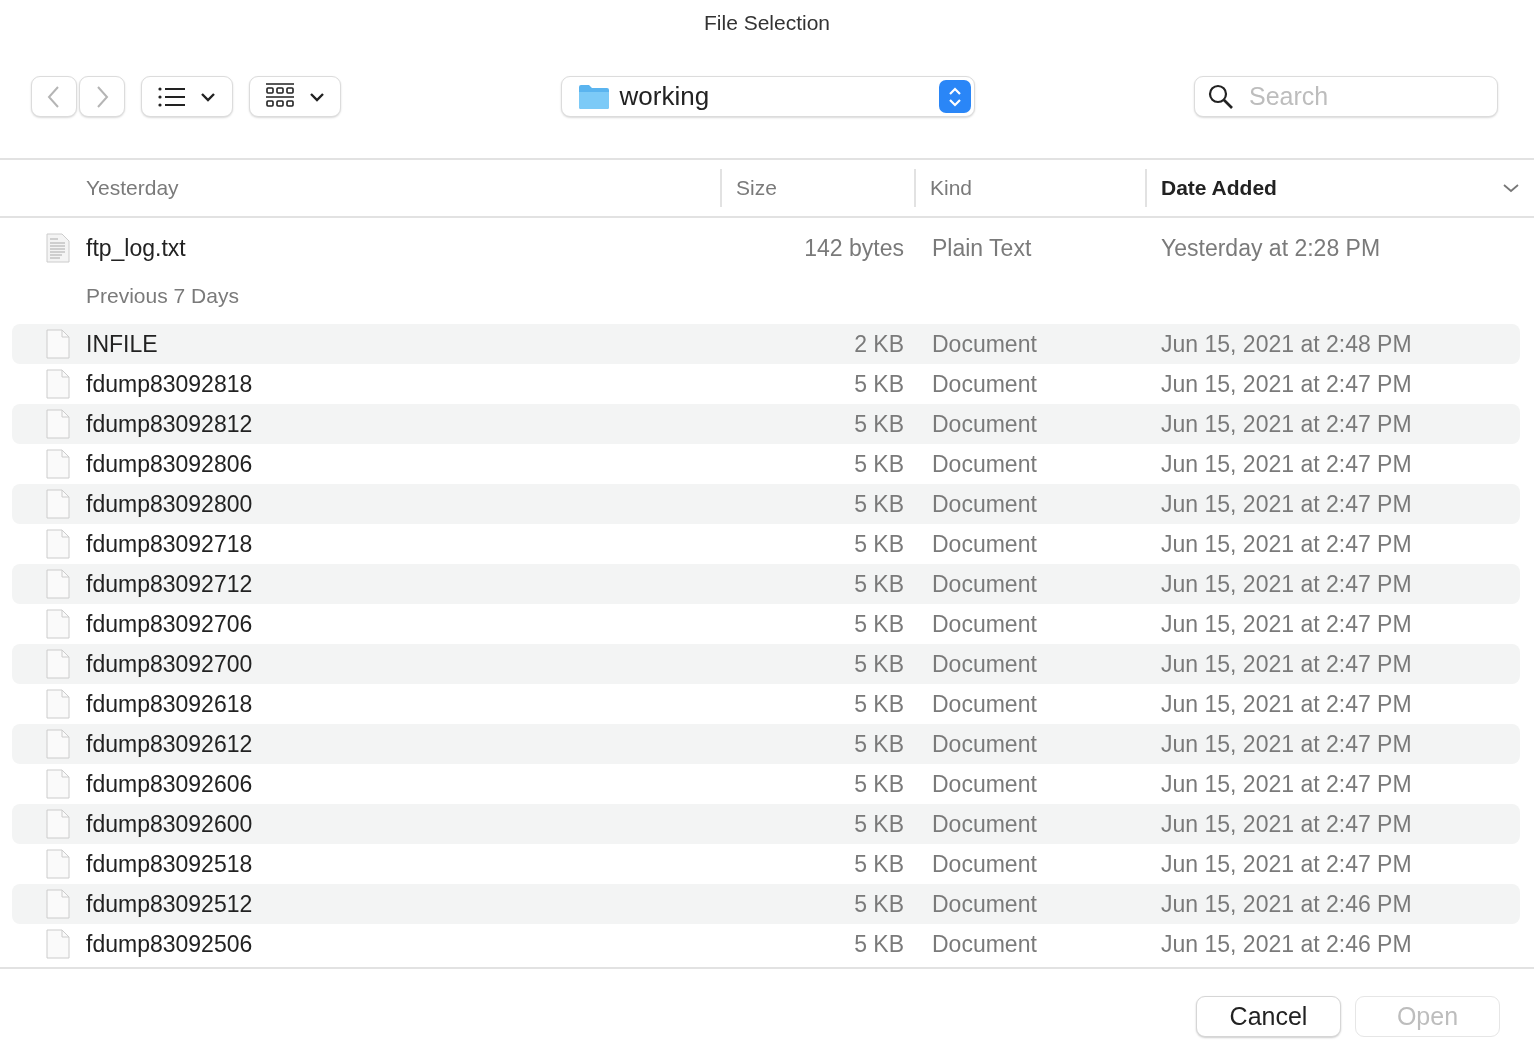  Describe the element at coordinates (187, 96) in the screenshot. I see `list-view-button` at that location.